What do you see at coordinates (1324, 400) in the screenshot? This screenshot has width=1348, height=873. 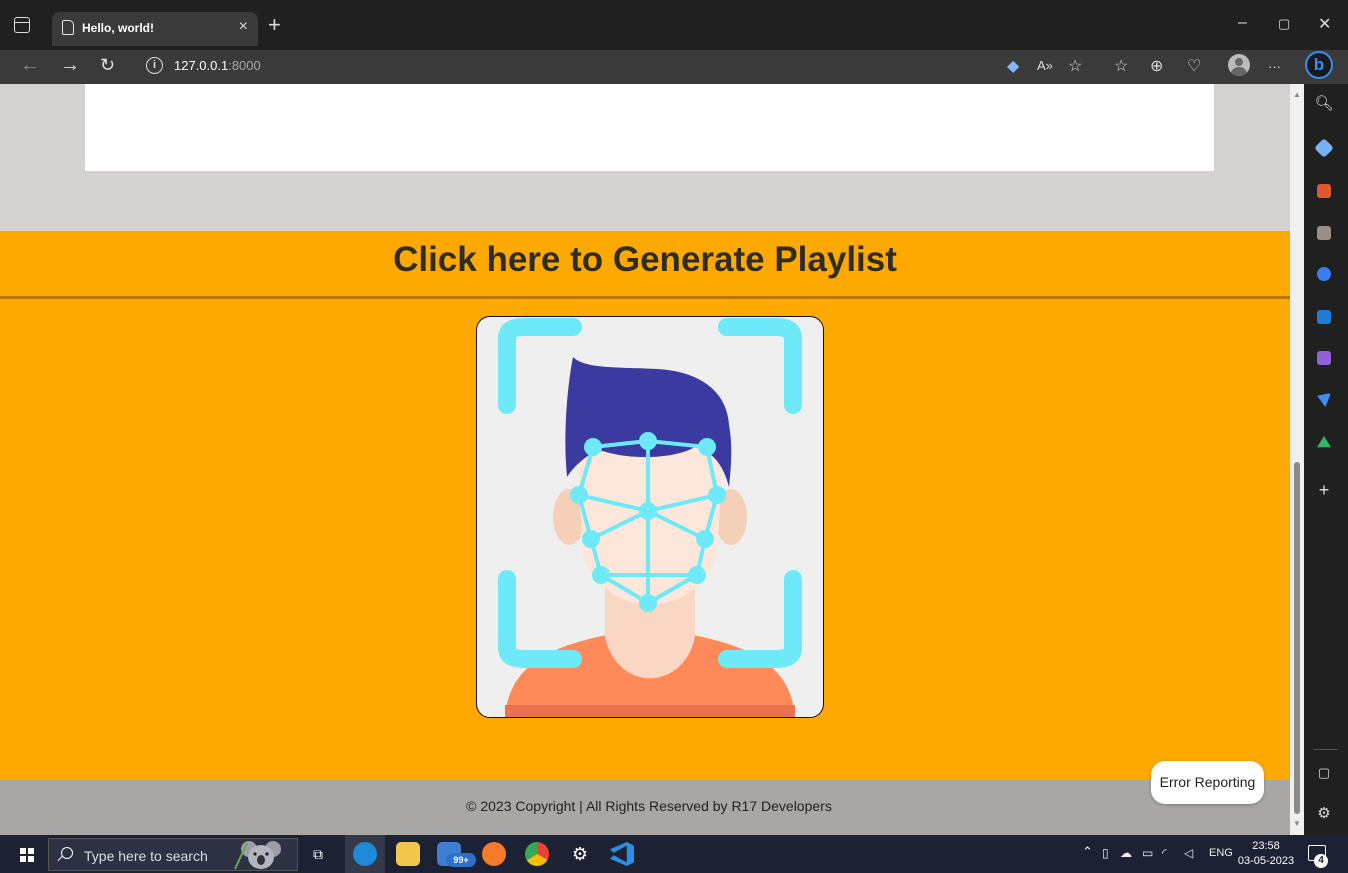 I see `sidebar-drop-icon` at bounding box center [1324, 400].